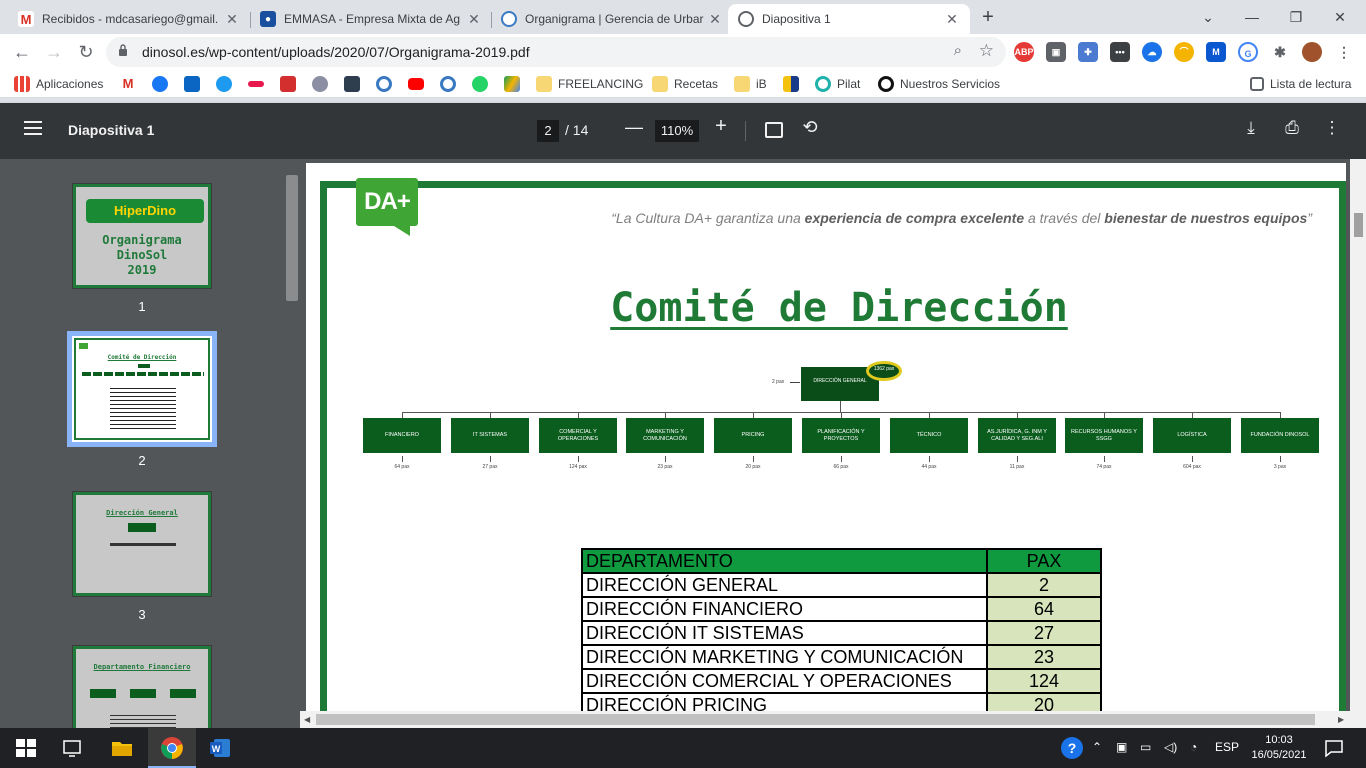 The width and height of the screenshot is (1366, 768). I want to click on pdf-toolbar: Diapositiva 1 2 / 14 — 110% + ⟲ ⤓ ⎙ ⋮, so click(683, 131).